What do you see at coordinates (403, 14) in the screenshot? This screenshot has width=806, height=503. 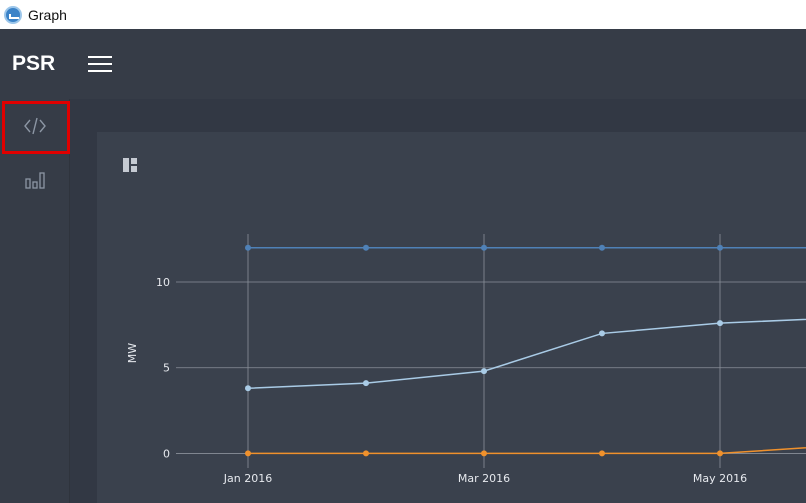 I see `window-titlebar: Graph` at bounding box center [403, 14].